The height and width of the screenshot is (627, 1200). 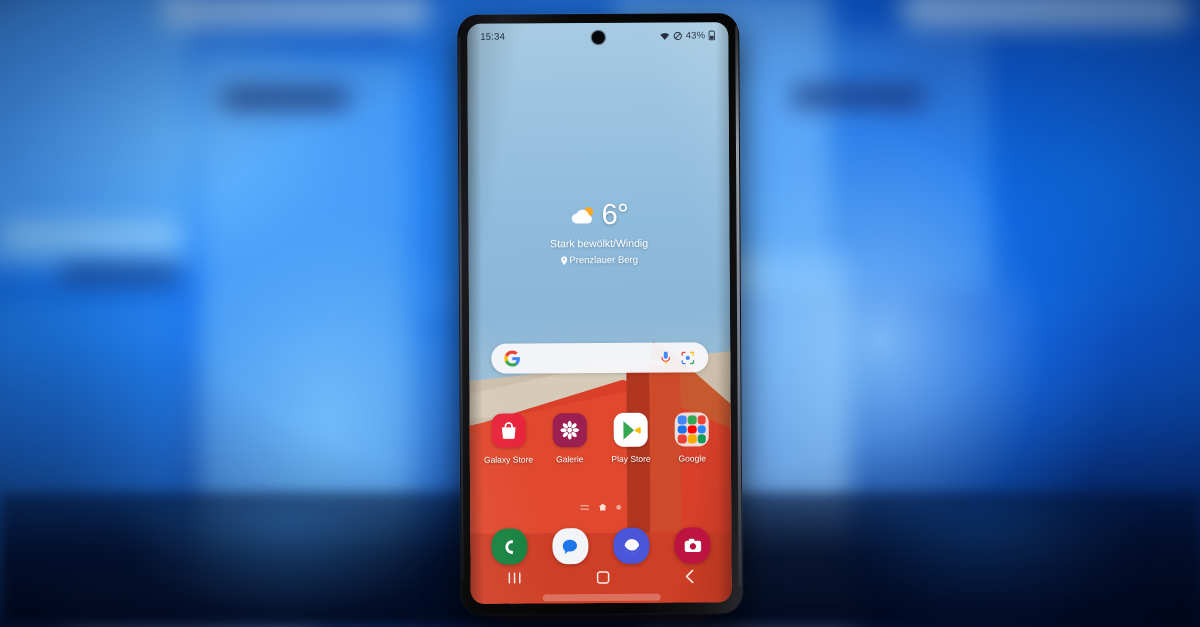 I want to click on messages-icon, so click(x=570, y=546).